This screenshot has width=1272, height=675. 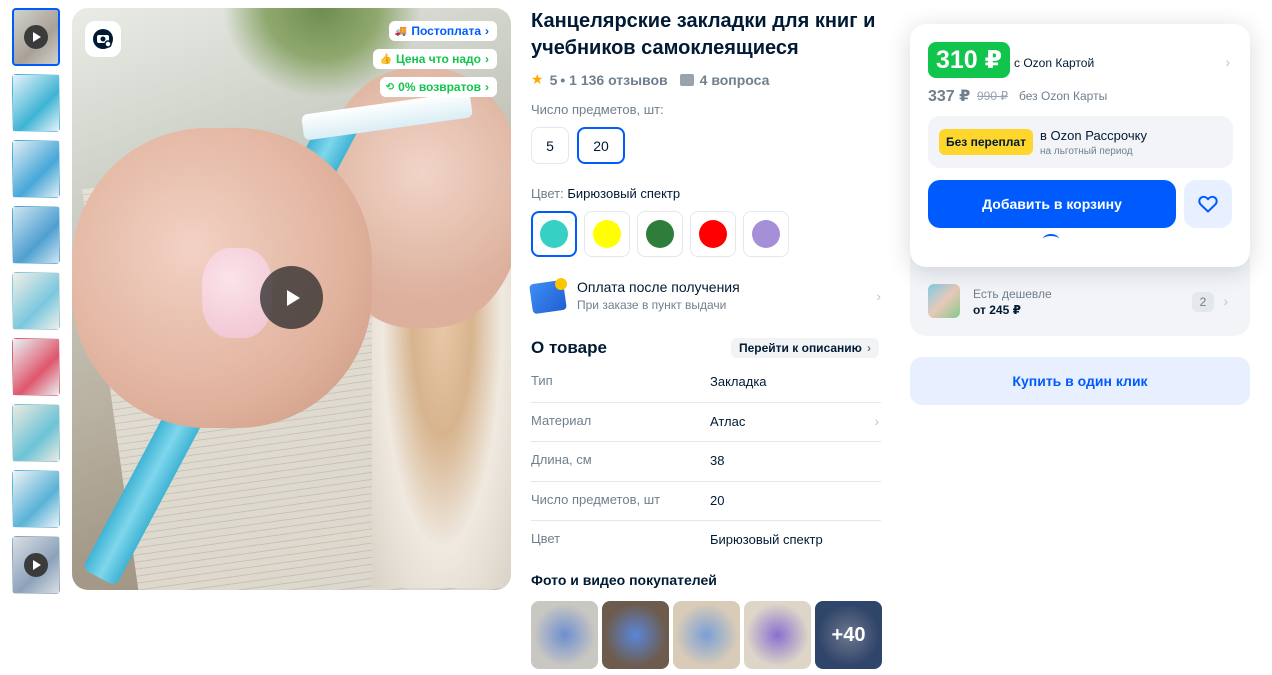 What do you see at coordinates (596, 499) in the screenshot?
I see `spec-key: Число предметов, шт` at bounding box center [596, 499].